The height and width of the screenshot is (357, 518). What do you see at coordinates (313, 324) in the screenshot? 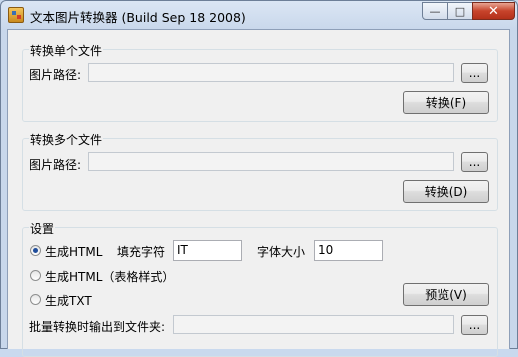
I see `output-folder-input` at bounding box center [313, 324].